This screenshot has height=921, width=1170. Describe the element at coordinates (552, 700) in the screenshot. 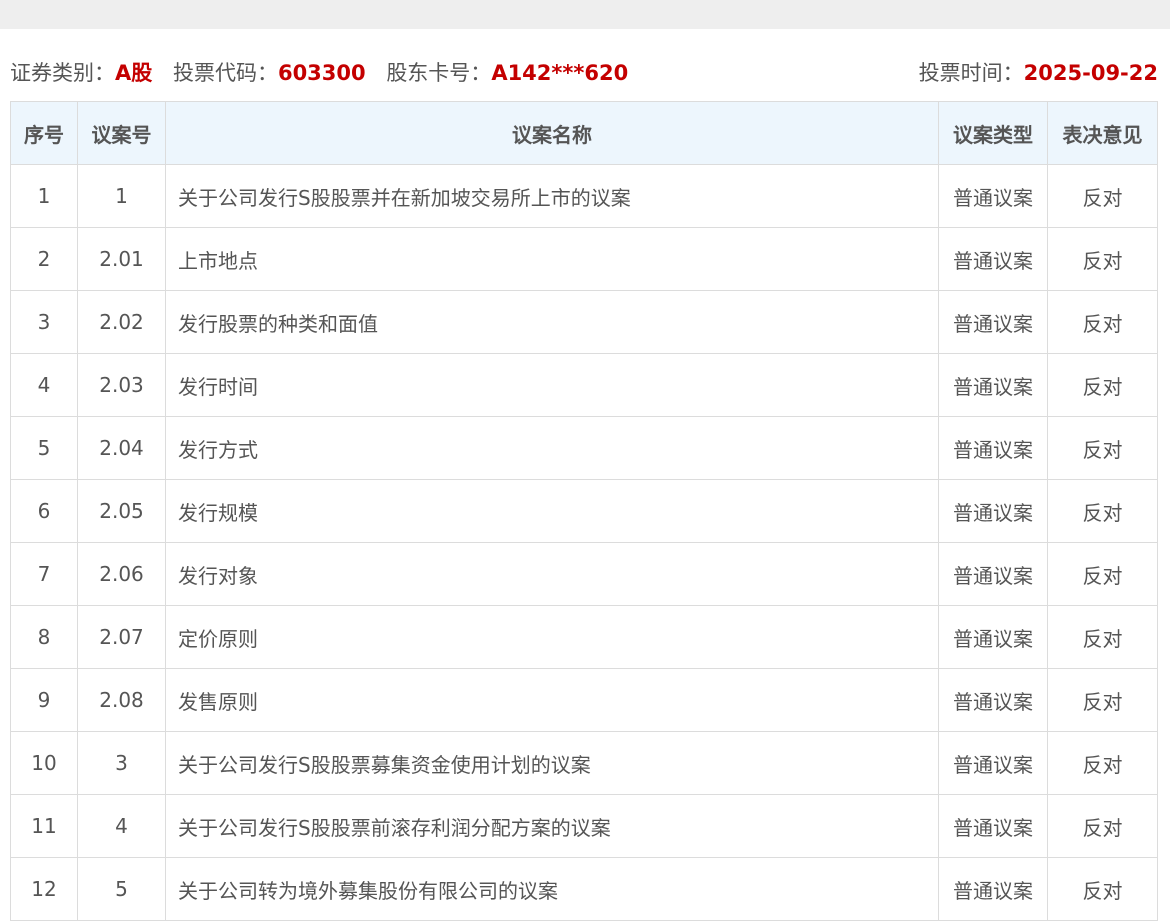

I see `cell-proposal-name: 发售原则` at that location.